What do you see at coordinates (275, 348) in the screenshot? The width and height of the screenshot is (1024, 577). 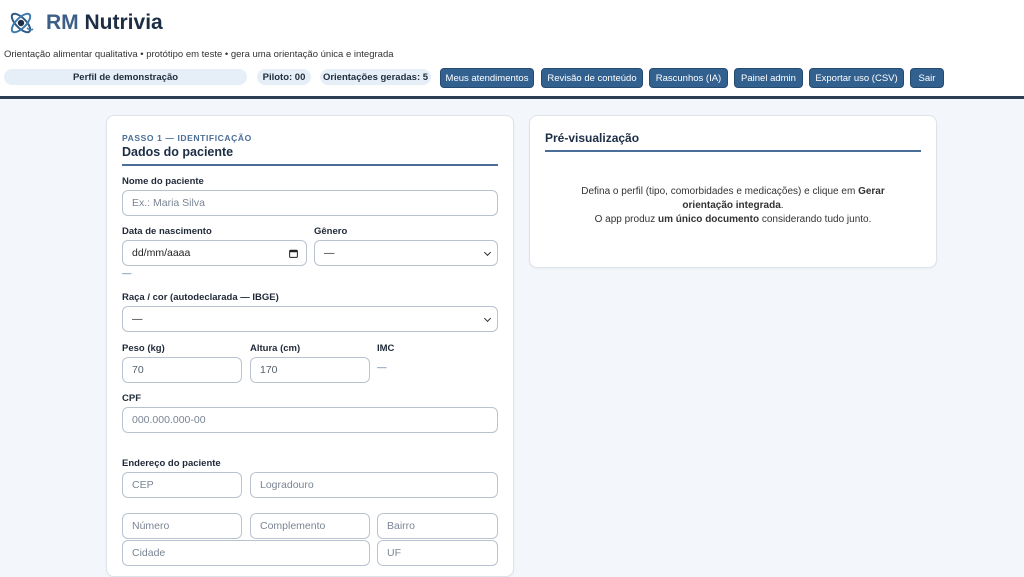 I see `height-label: Altura (cm)` at bounding box center [275, 348].